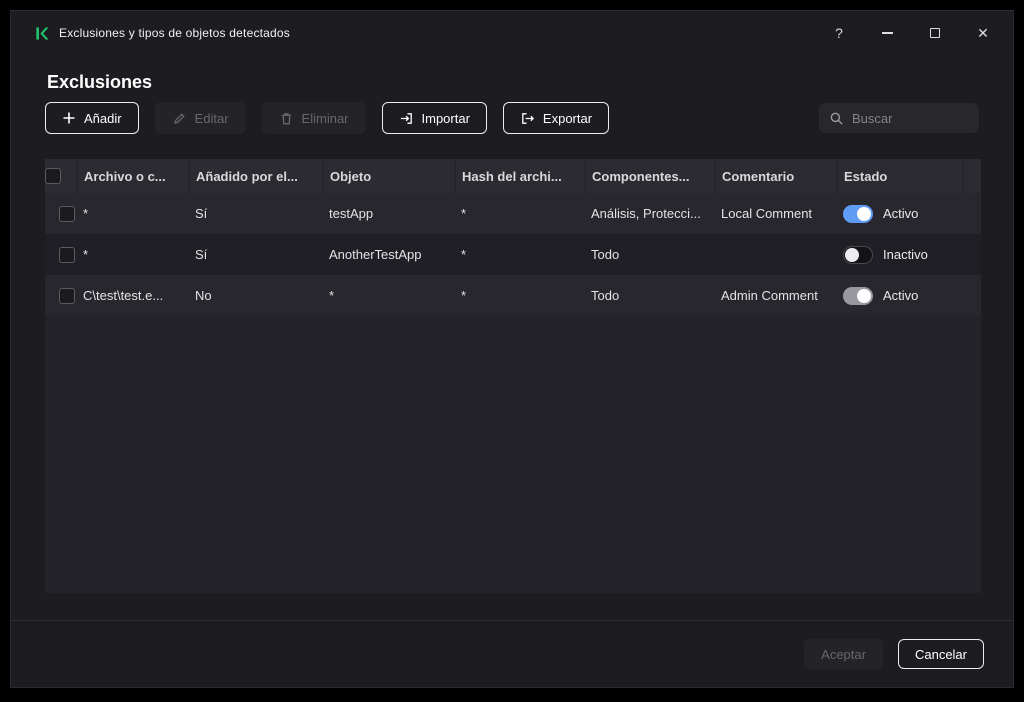  I want to click on select-all-checkbox, so click(53, 176).